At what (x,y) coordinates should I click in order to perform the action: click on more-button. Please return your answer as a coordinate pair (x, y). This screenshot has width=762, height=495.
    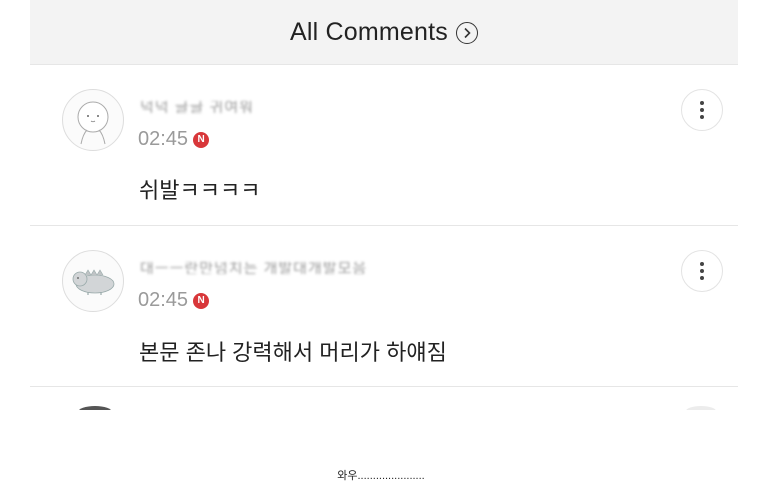
    Looking at the image, I should click on (701, 408).